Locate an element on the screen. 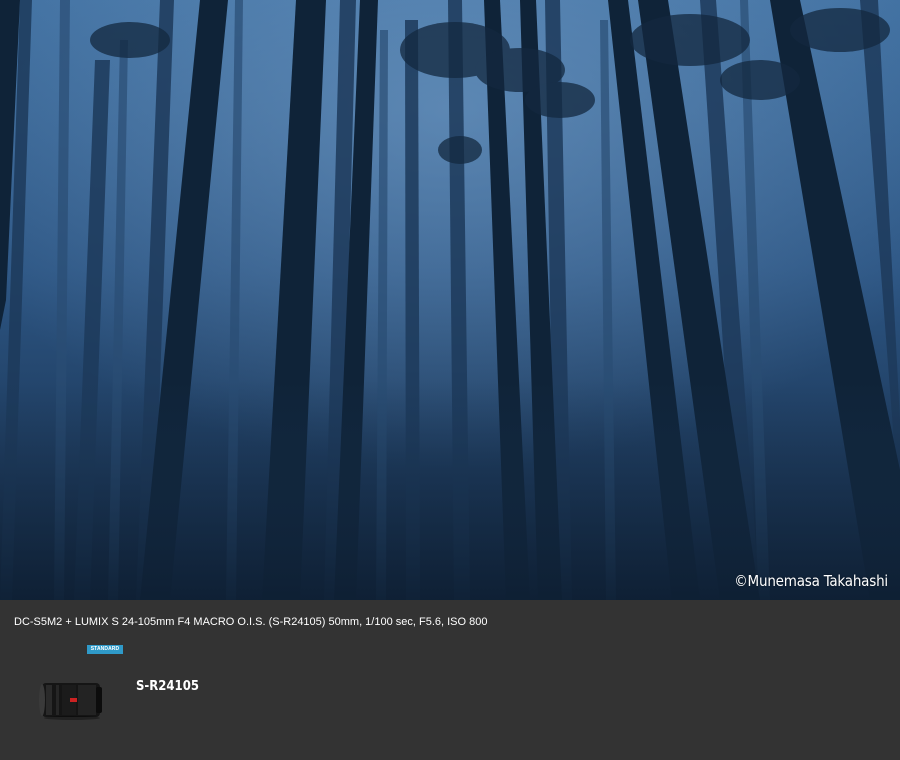 This screenshot has width=900, height=760. lens-icon is located at coordinates (70, 701).